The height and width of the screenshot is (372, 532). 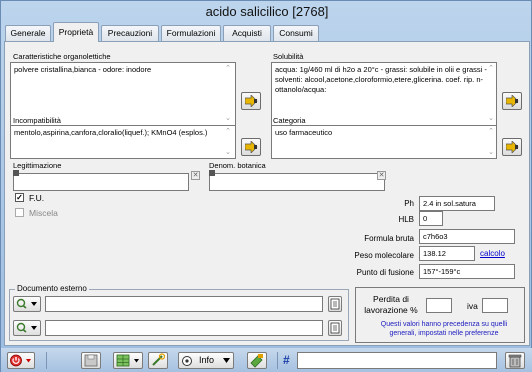 What do you see at coordinates (184, 328) in the screenshot?
I see `documento-2-input` at bounding box center [184, 328].